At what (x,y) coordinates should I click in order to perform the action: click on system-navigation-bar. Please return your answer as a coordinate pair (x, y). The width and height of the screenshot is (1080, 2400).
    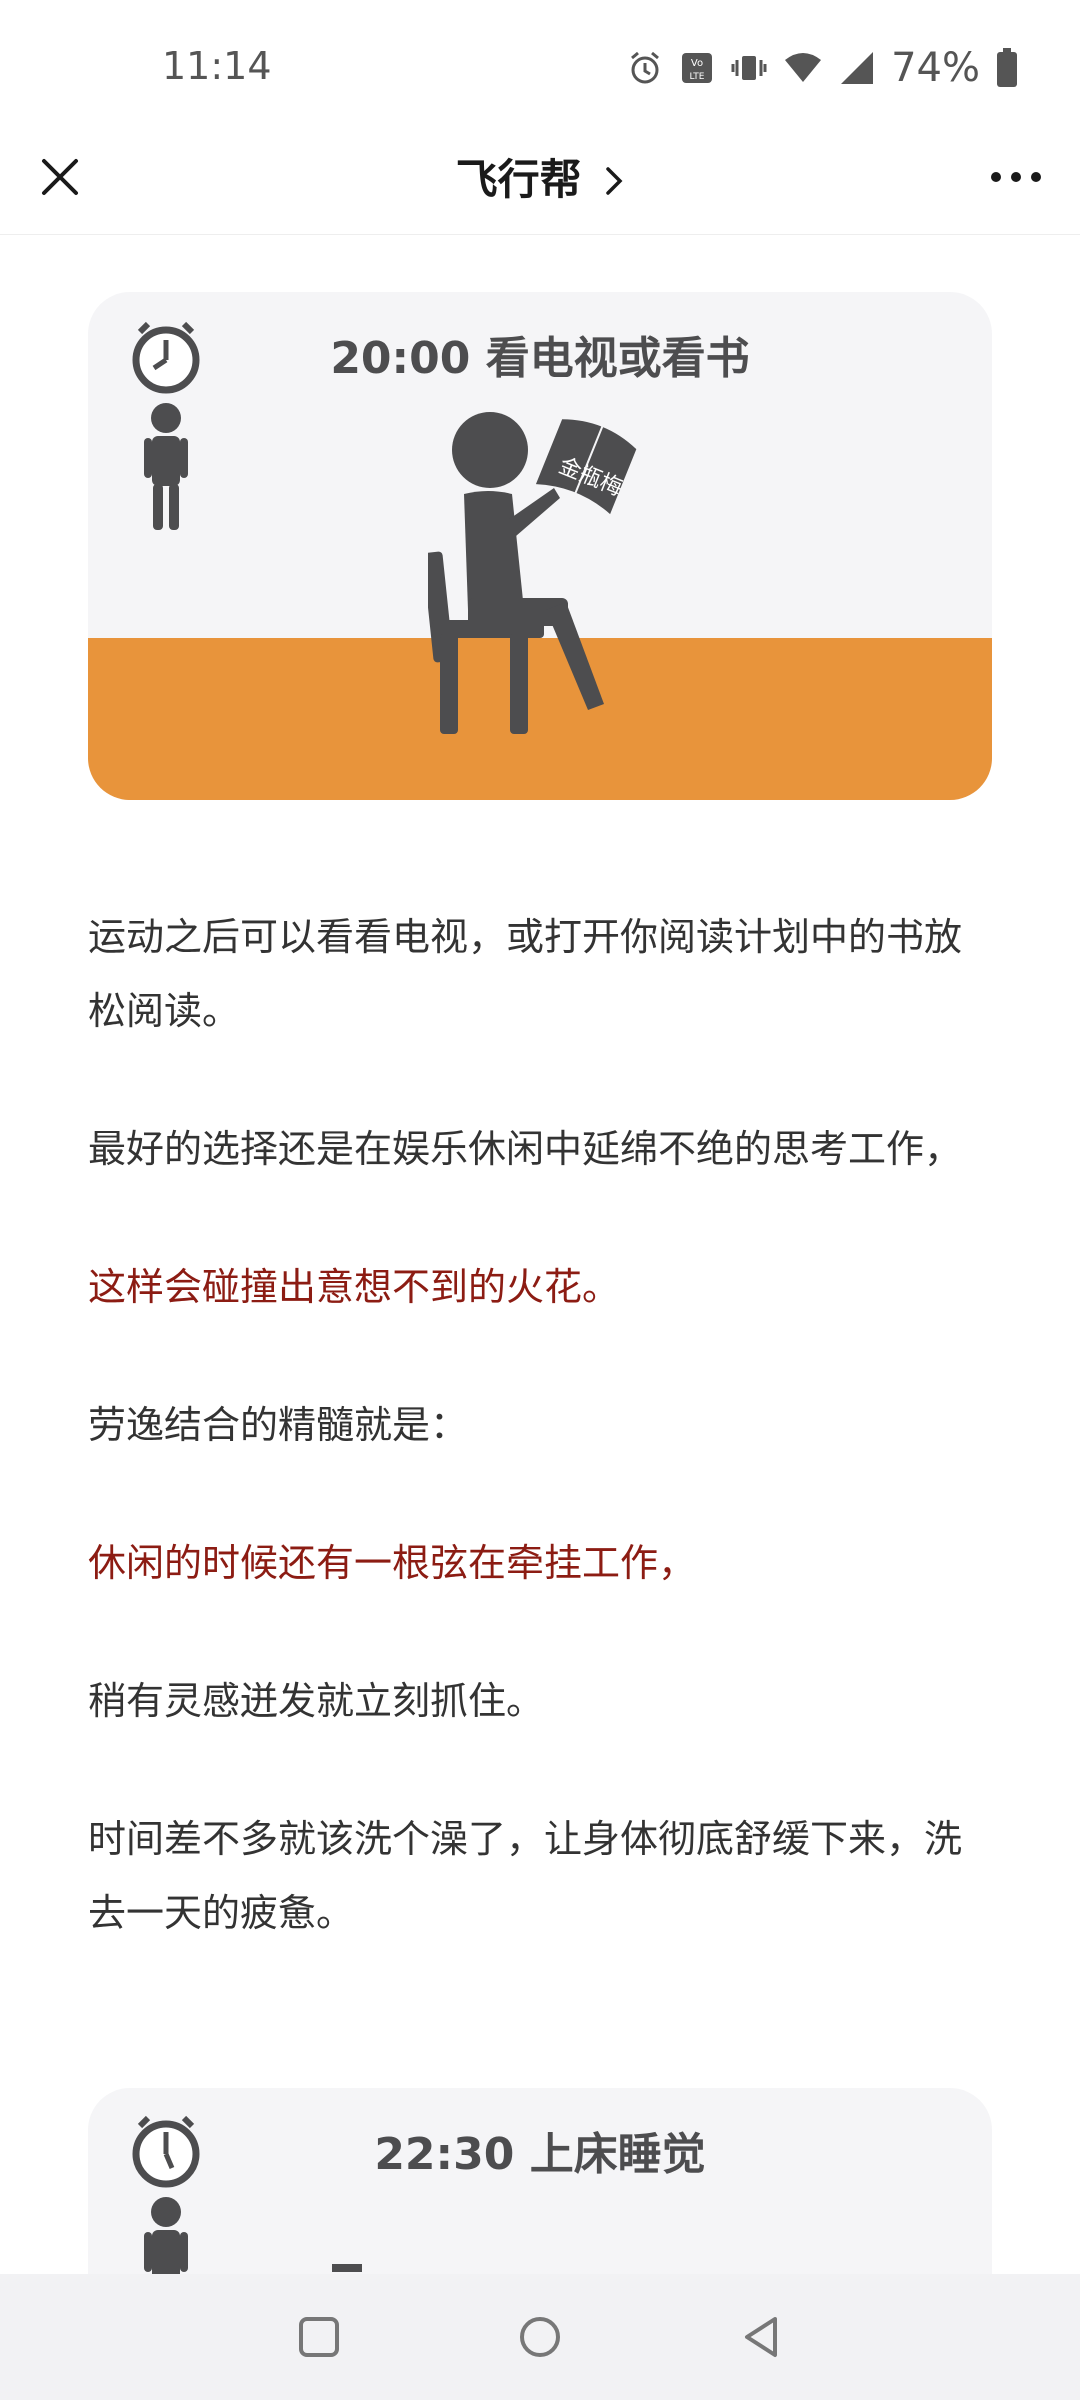
    Looking at the image, I should click on (540, 2337).